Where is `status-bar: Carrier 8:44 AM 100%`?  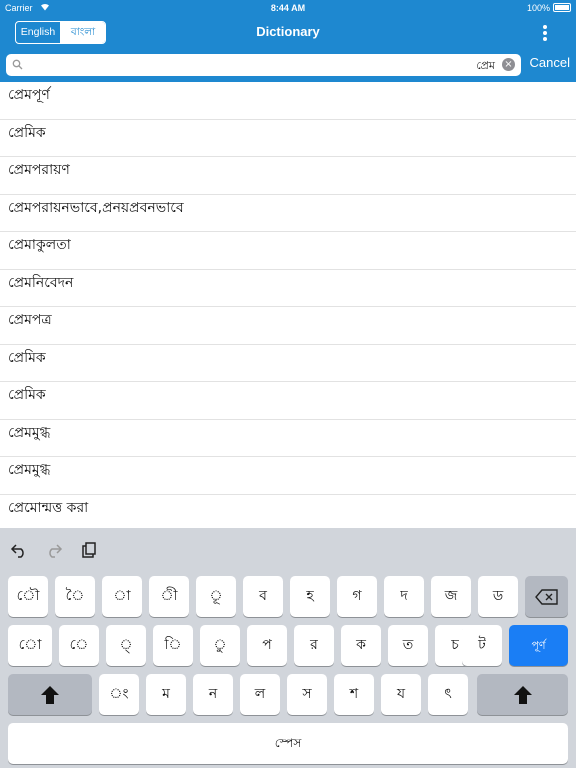 status-bar: Carrier 8:44 AM 100% is located at coordinates (288, 8).